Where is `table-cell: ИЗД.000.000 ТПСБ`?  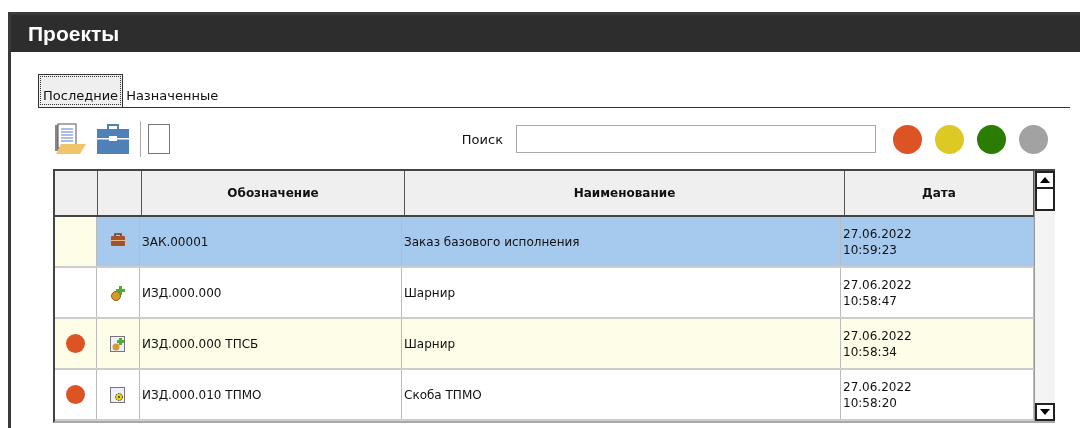
table-cell: ИЗД.000.000 ТПСБ is located at coordinates (200, 343).